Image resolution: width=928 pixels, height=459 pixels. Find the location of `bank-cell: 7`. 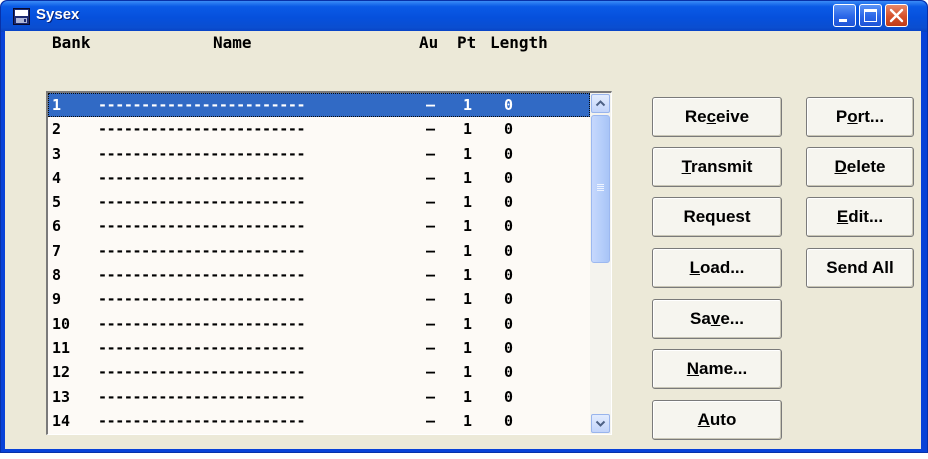

bank-cell: 7 is located at coordinates (57, 250).